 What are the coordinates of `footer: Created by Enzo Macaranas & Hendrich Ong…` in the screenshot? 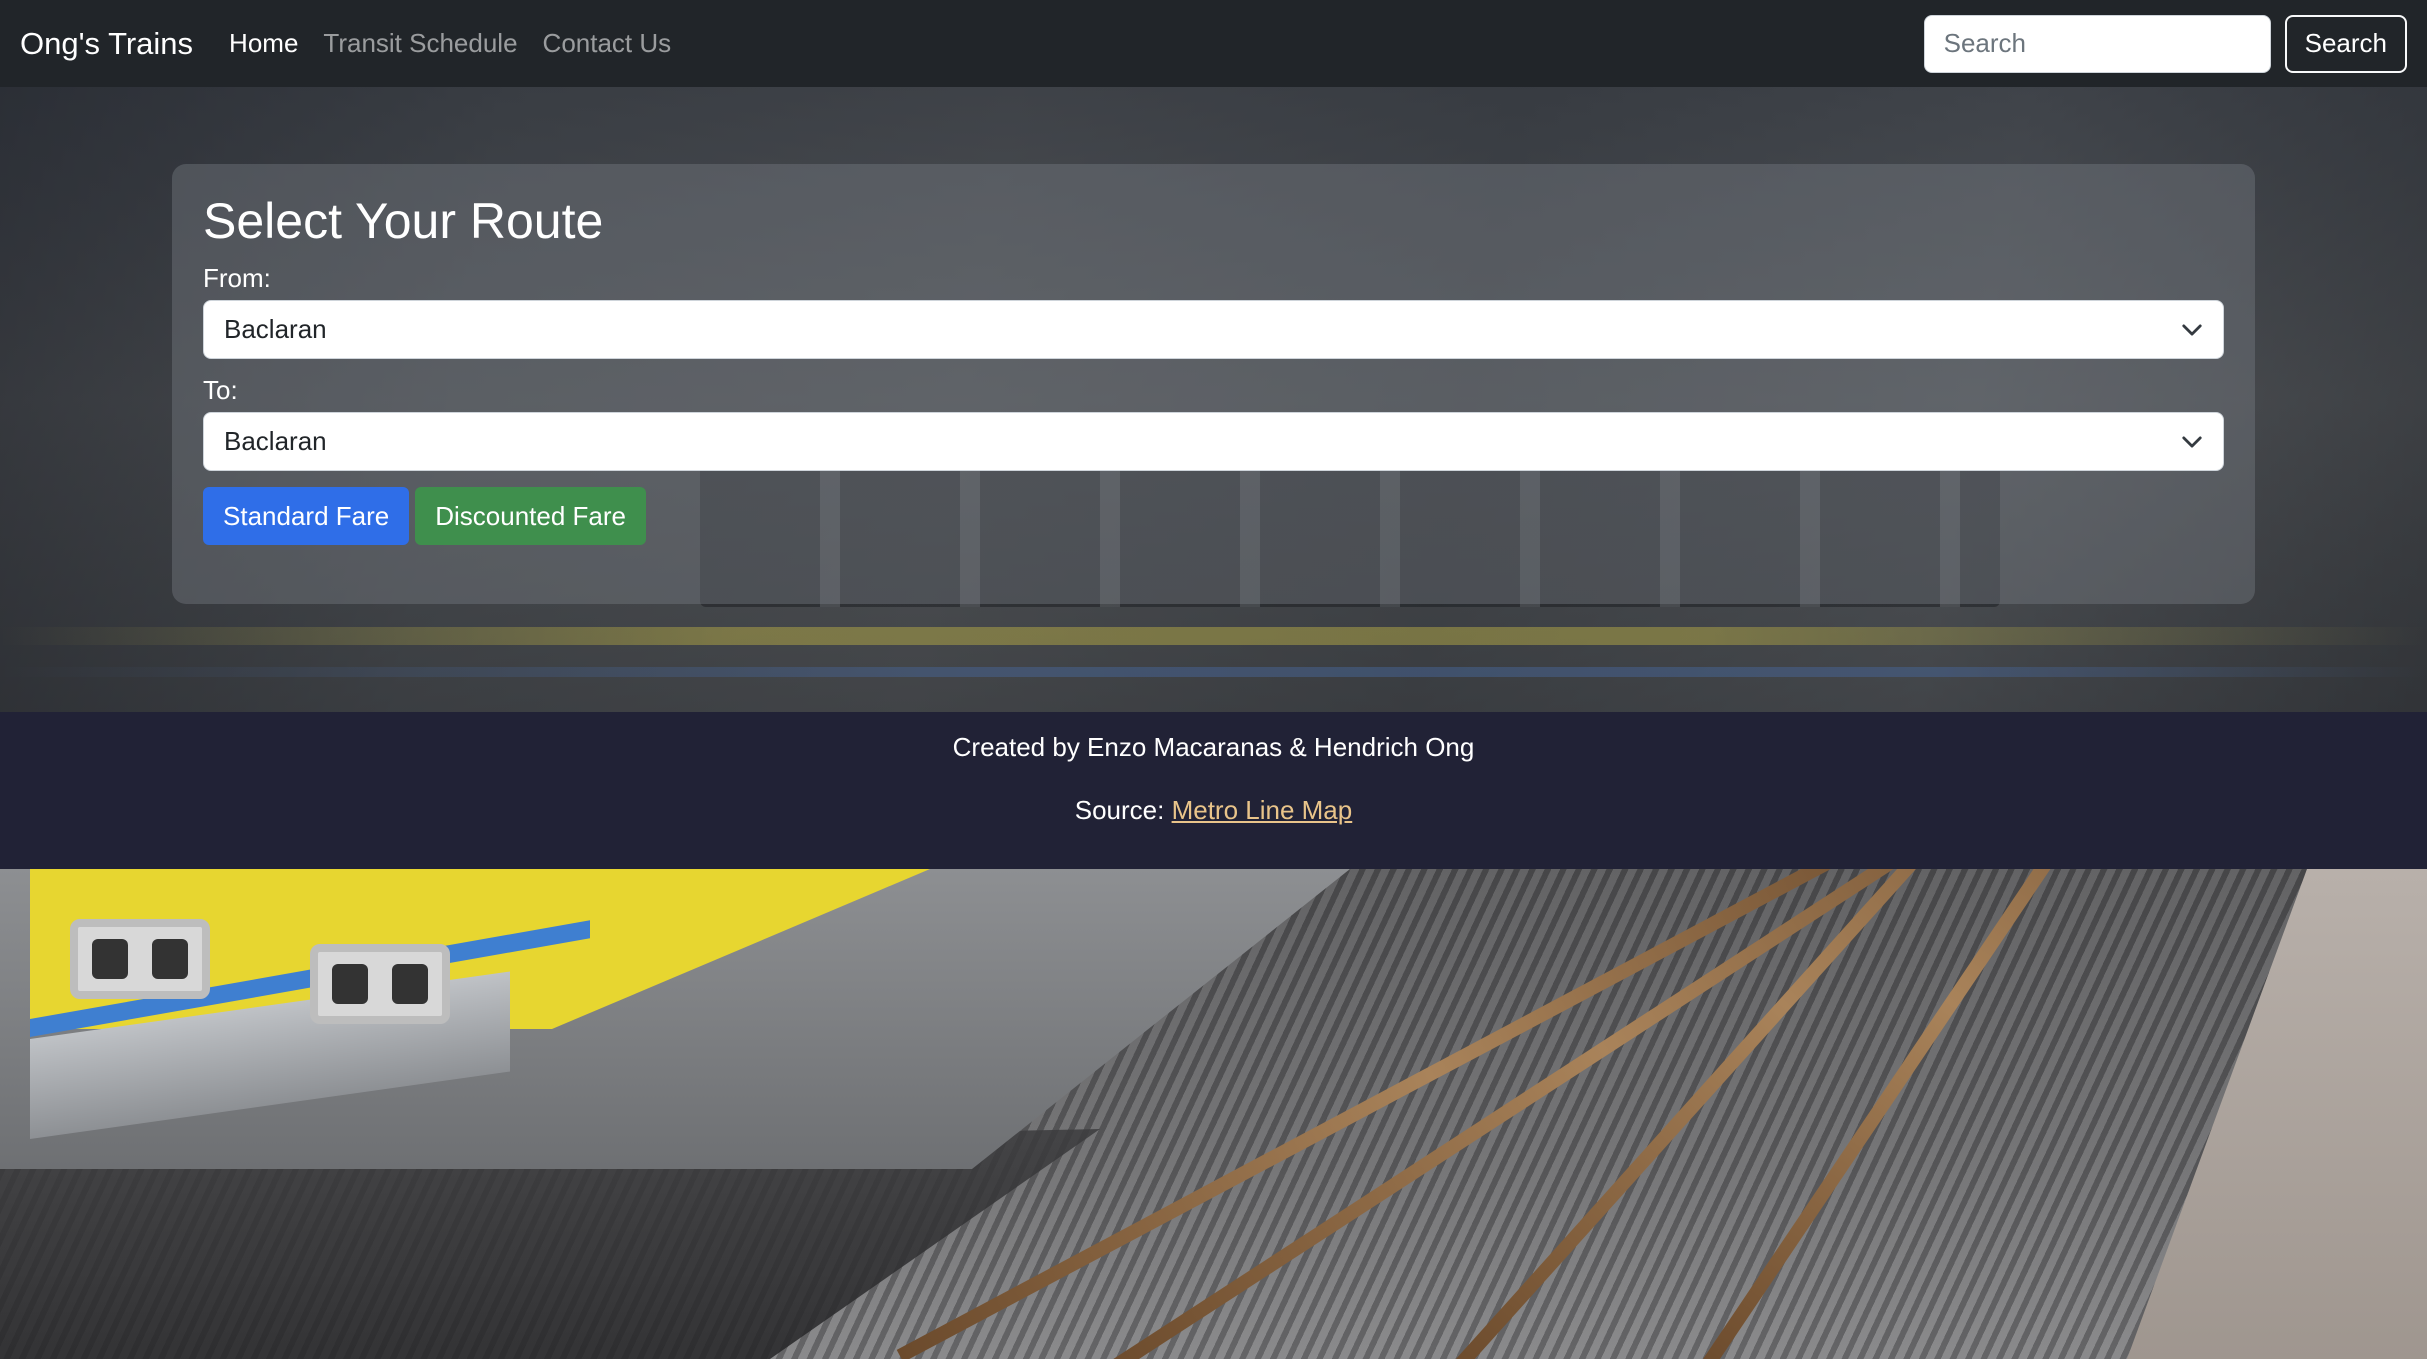 It's located at (1213, 790).